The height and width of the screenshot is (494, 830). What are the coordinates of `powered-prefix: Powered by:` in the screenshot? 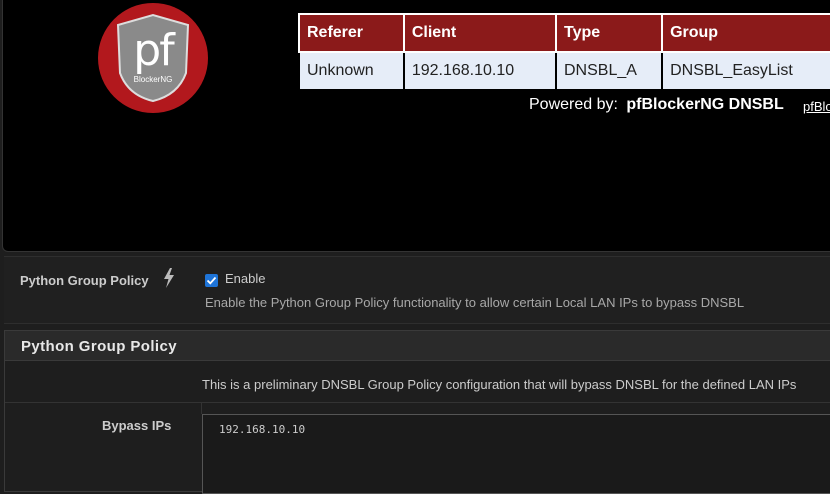 It's located at (573, 104).